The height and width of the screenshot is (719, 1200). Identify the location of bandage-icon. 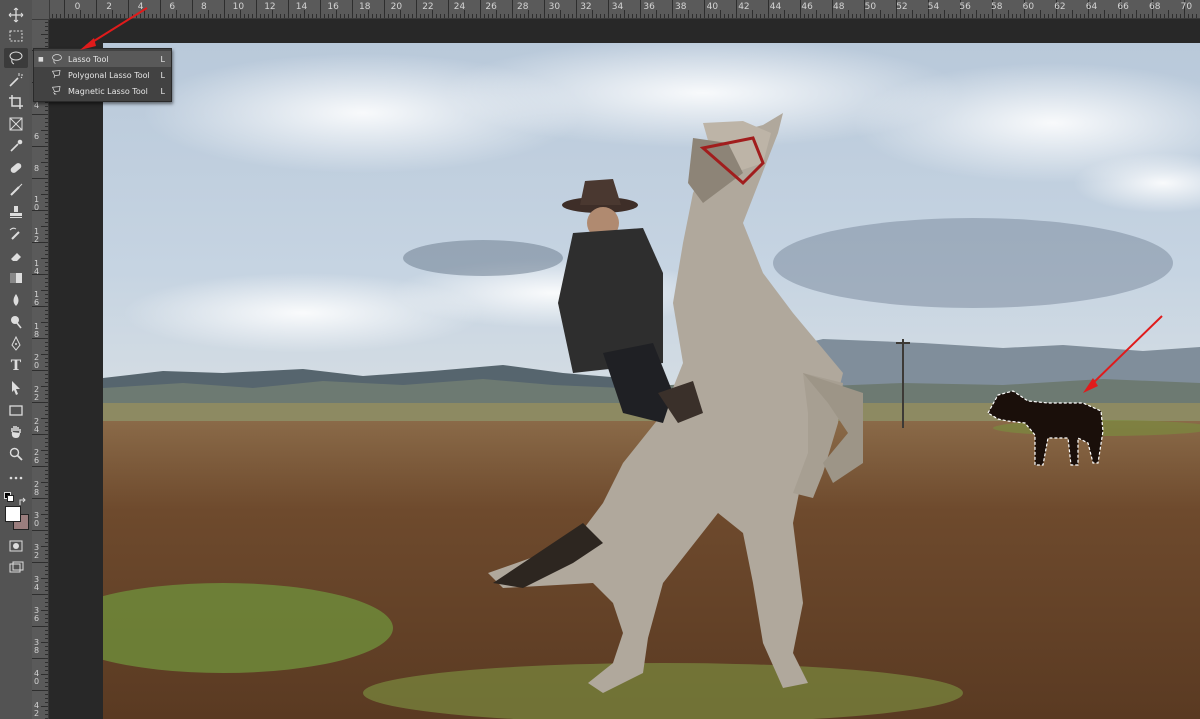
(16, 168).